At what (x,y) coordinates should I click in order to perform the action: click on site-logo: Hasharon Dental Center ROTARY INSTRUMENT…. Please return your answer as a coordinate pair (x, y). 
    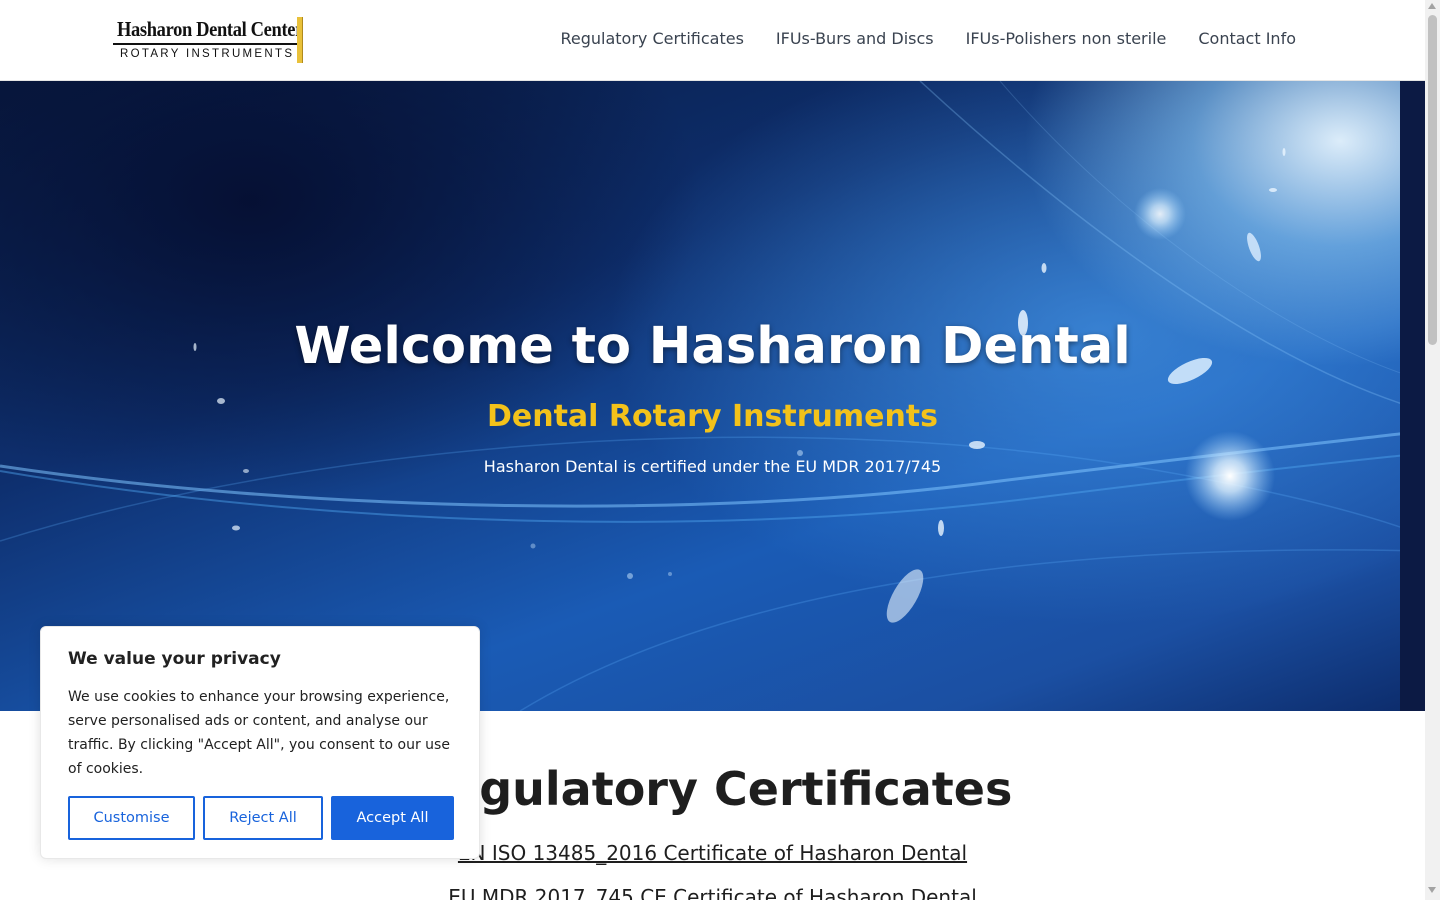
    Looking at the image, I should click on (209, 40).